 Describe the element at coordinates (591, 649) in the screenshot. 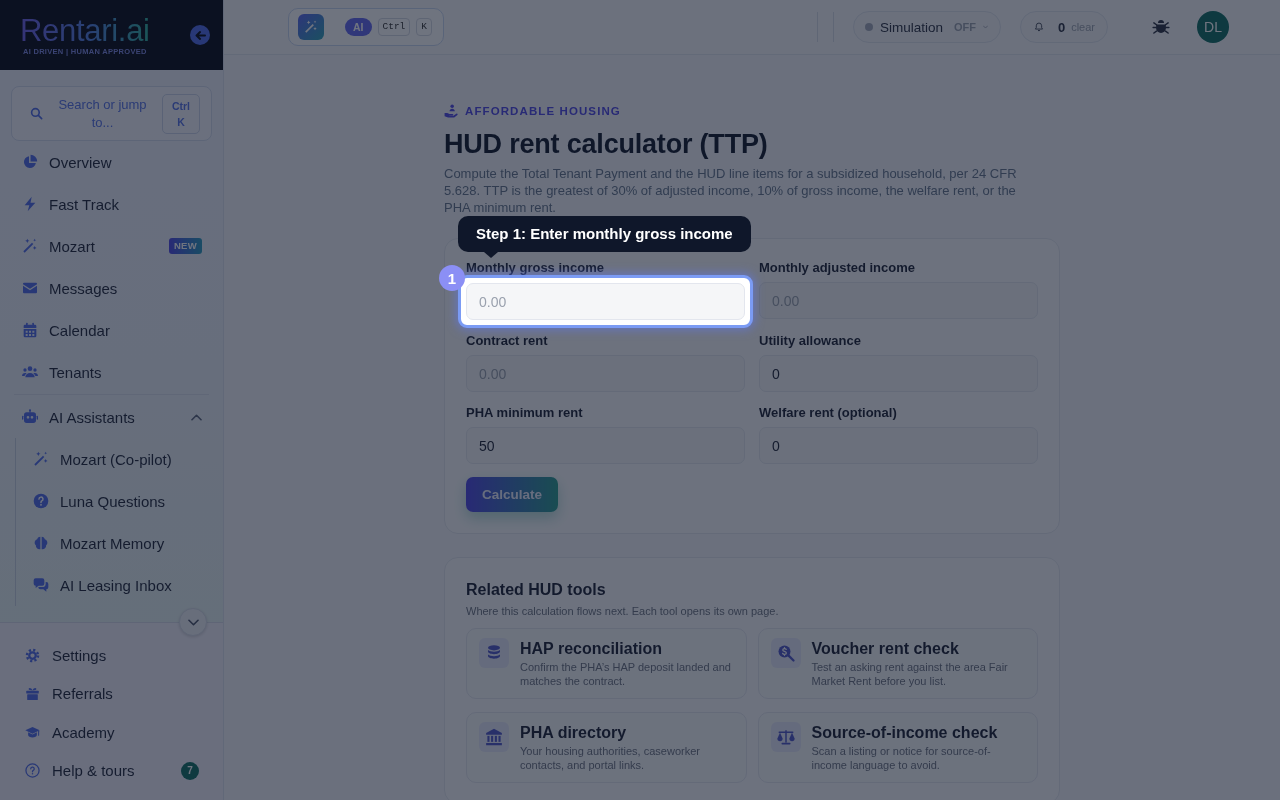

I see `tool-title: HAP reconciliation` at that location.